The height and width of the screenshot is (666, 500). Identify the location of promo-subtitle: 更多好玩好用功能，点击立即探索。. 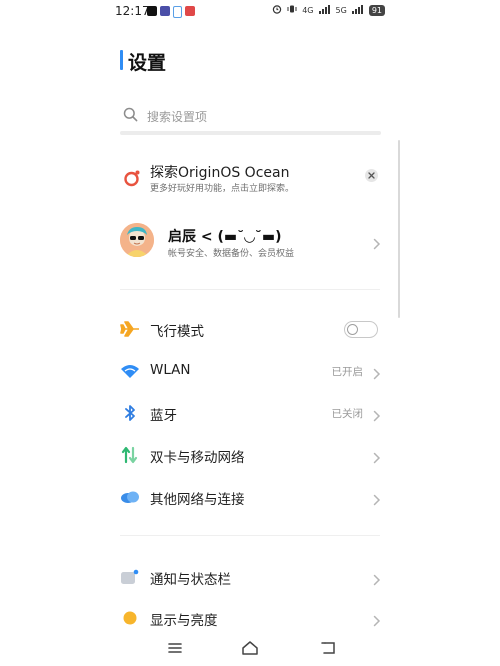
(222, 189).